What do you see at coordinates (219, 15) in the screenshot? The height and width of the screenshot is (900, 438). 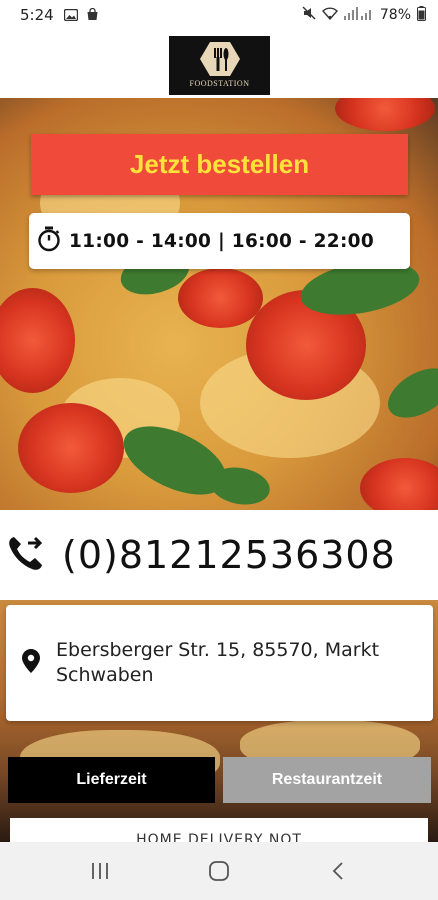 I see `status-bar: 5:24 78%` at bounding box center [219, 15].